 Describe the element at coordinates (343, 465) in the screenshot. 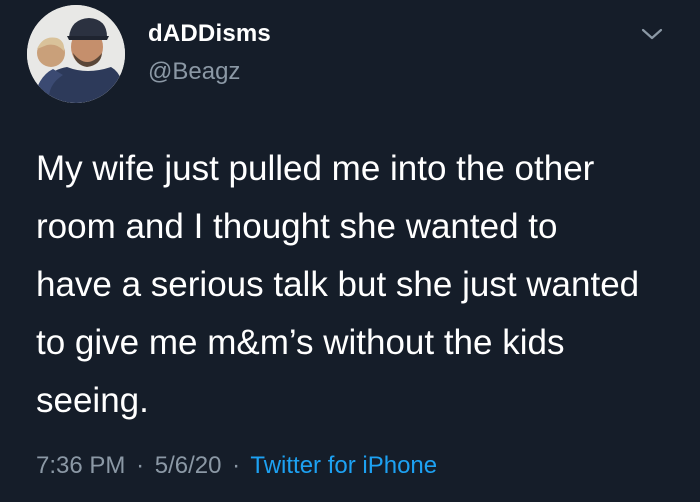

I see `tweet-source-link: Twitter for iPhone` at that location.